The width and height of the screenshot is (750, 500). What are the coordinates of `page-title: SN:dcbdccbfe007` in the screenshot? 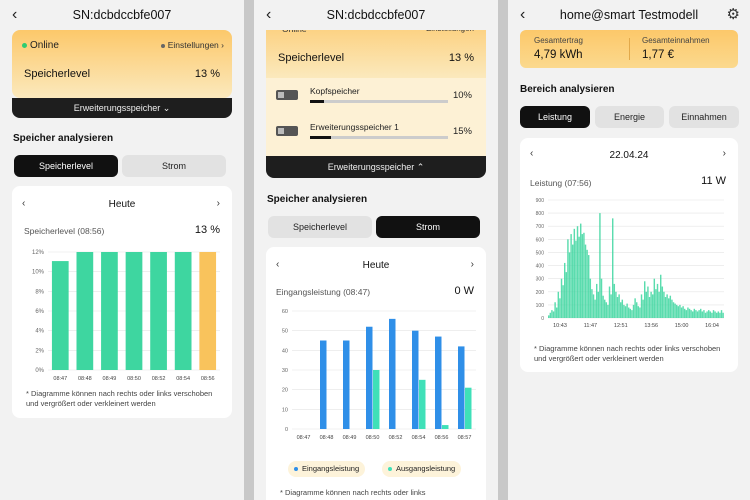 It's located at (122, 15).